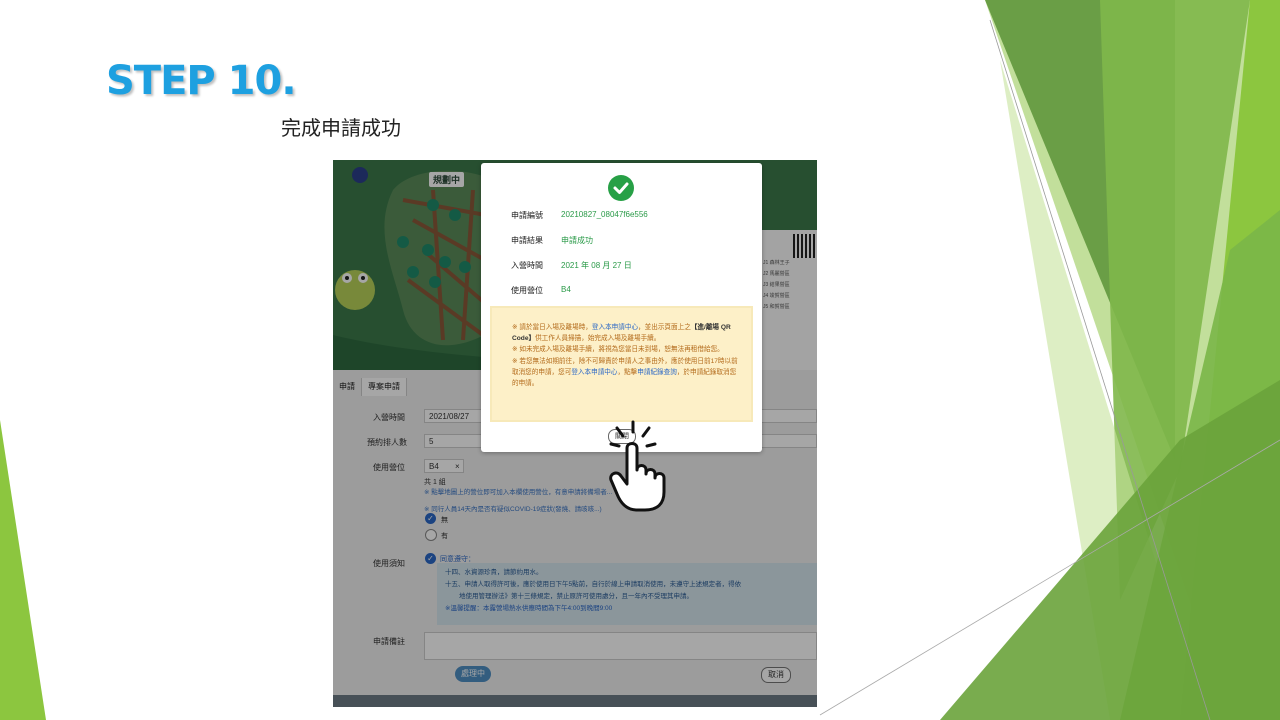  Describe the element at coordinates (664, 327) in the screenshot. I see `notice-text: ，並出示頁面上之` at that location.